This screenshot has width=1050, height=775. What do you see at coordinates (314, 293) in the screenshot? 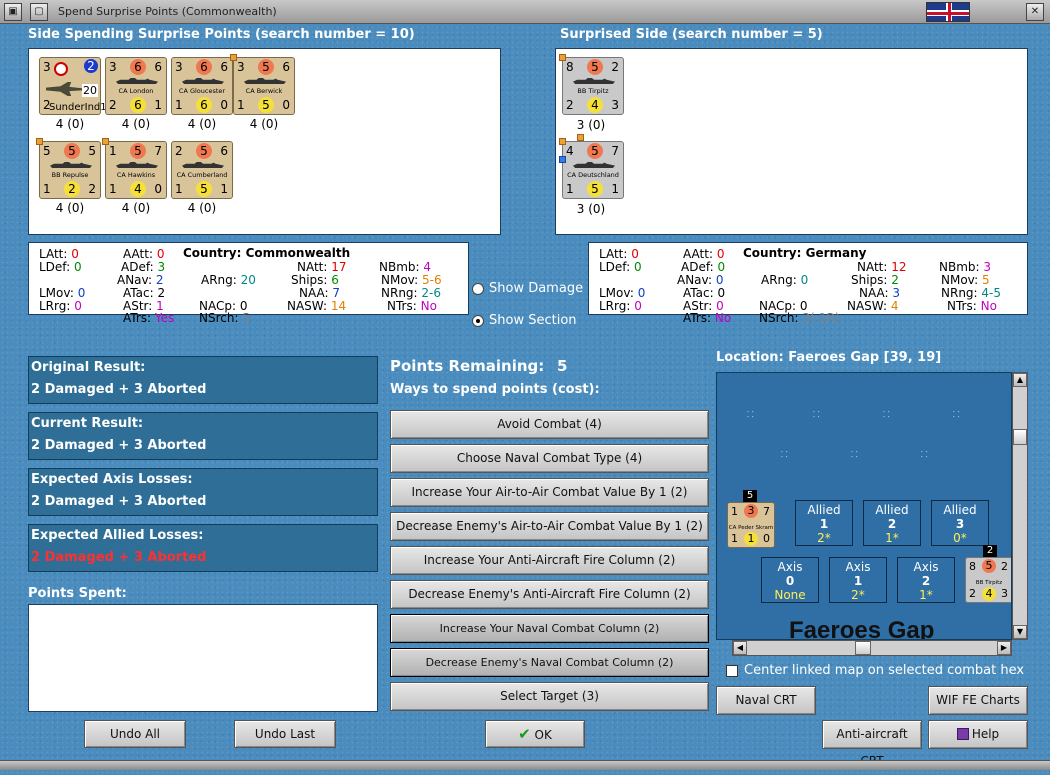
I see `stat-label: NAA:` at bounding box center [314, 293].